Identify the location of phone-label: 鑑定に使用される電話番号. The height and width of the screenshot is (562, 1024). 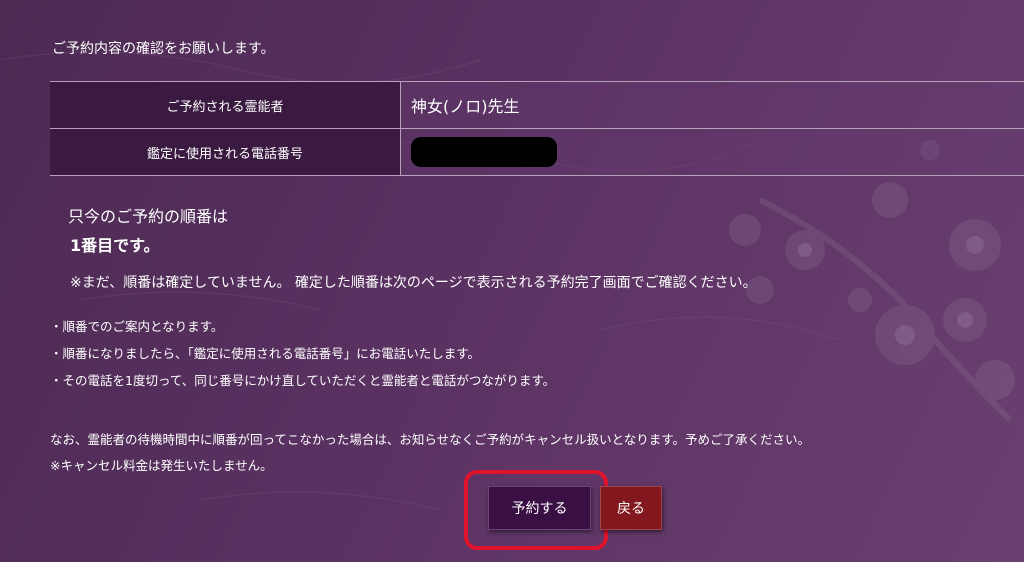
(225, 152).